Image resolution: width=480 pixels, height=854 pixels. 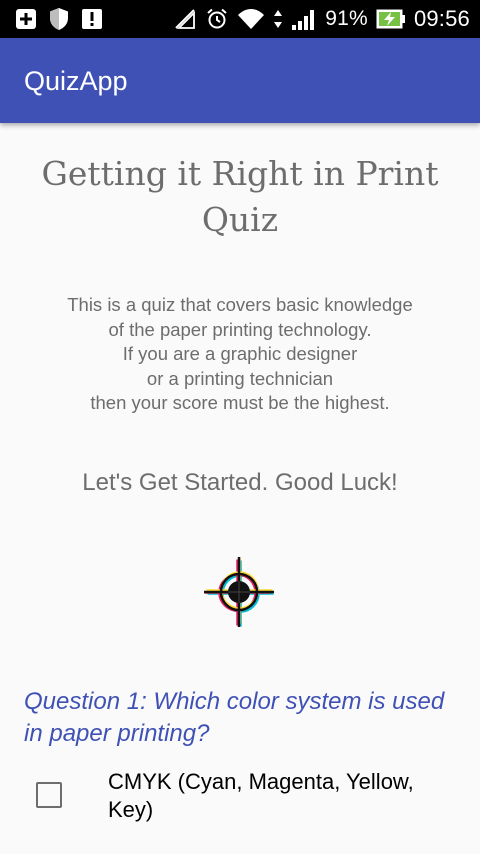 I want to click on app-title: QuizApp, so click(x=76, y=81).